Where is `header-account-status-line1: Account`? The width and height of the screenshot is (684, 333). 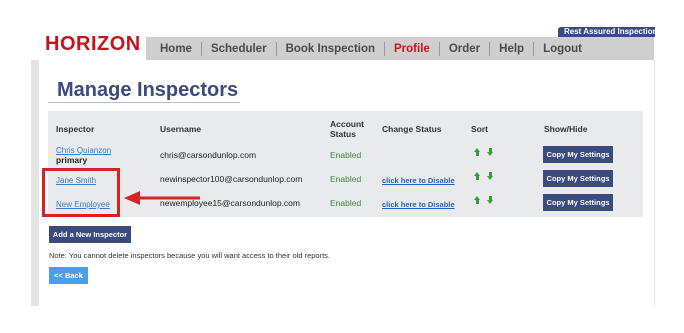
header-account-status-line1: Account is located at coordinates (347, 124).